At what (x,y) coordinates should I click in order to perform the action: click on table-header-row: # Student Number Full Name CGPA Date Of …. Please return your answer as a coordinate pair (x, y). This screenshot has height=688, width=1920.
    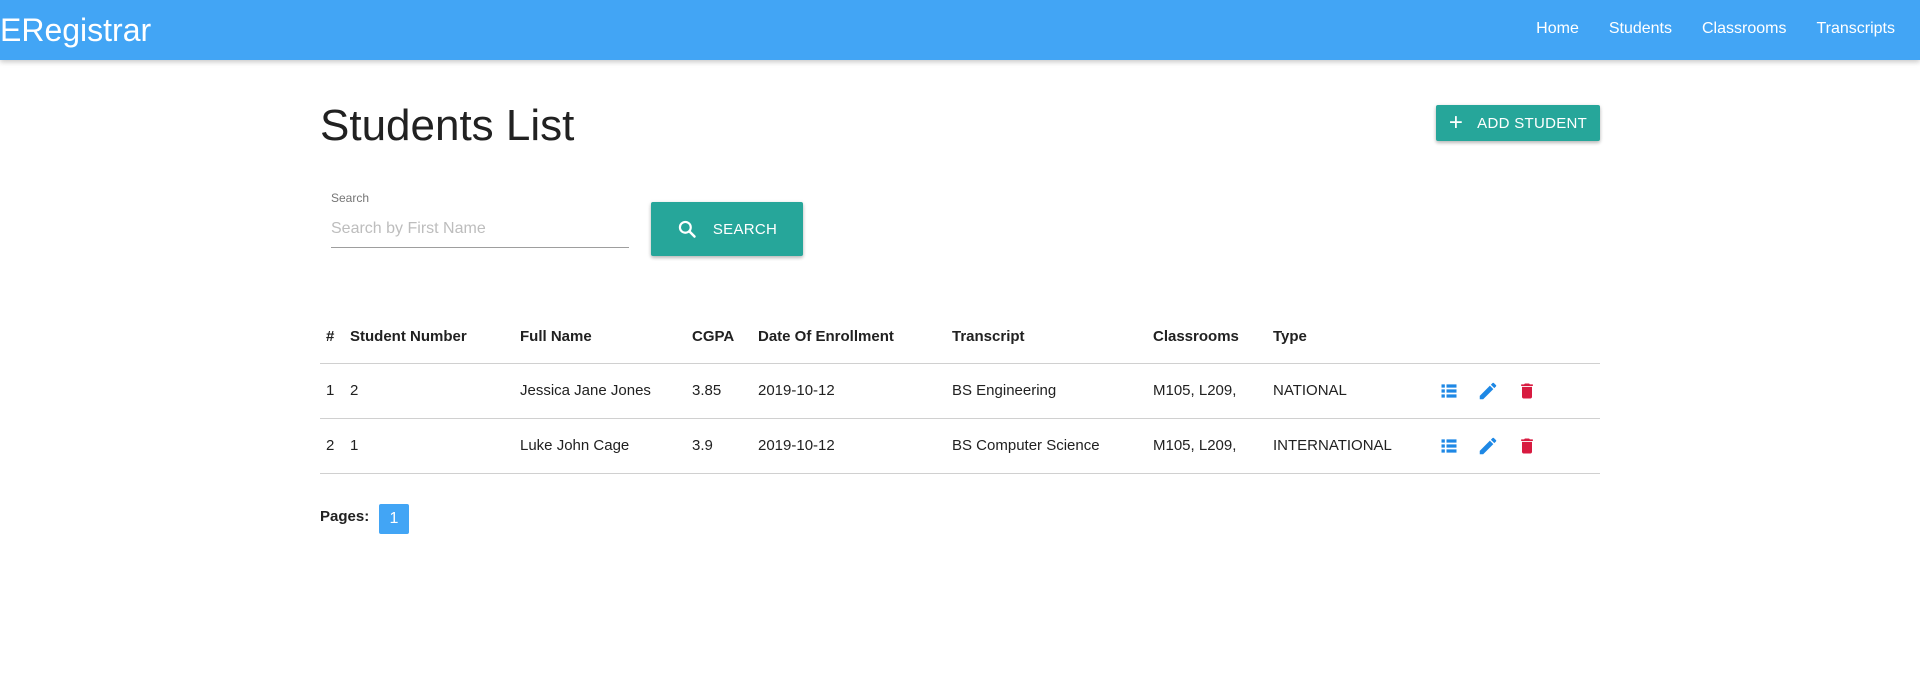
    Looking at the image, I should click on (960, 337).